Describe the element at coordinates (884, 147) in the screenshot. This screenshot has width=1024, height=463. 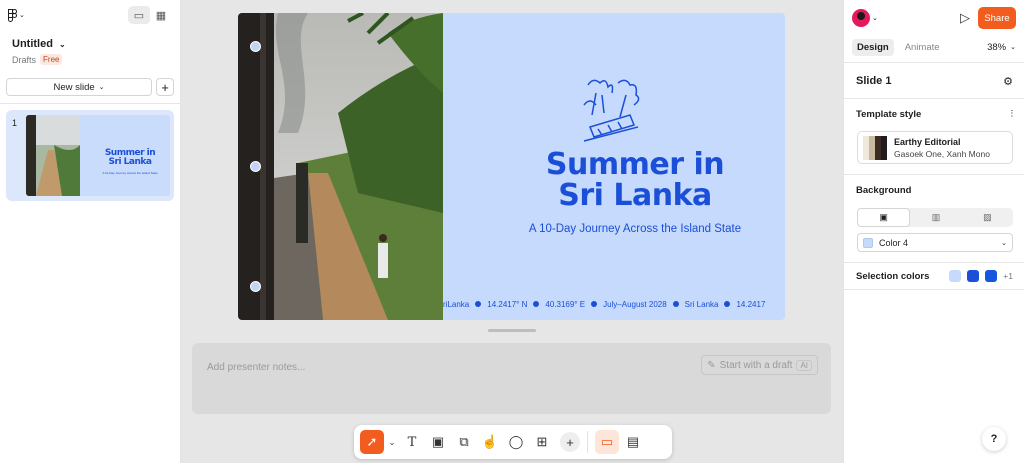
I see `swatch` at that location.